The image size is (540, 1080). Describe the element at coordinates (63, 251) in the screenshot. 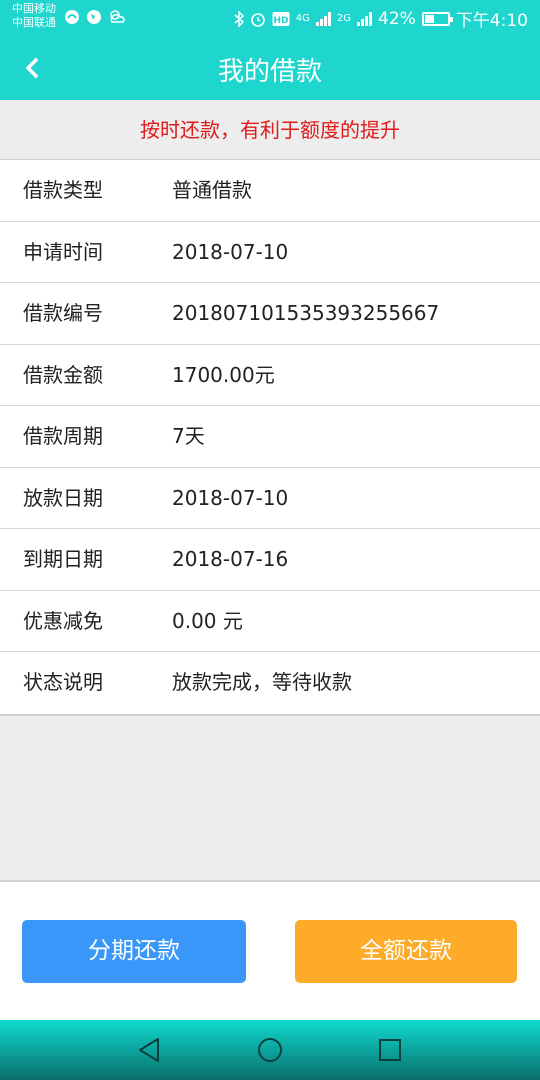

I see `detail-label: 申请时间` at that location.